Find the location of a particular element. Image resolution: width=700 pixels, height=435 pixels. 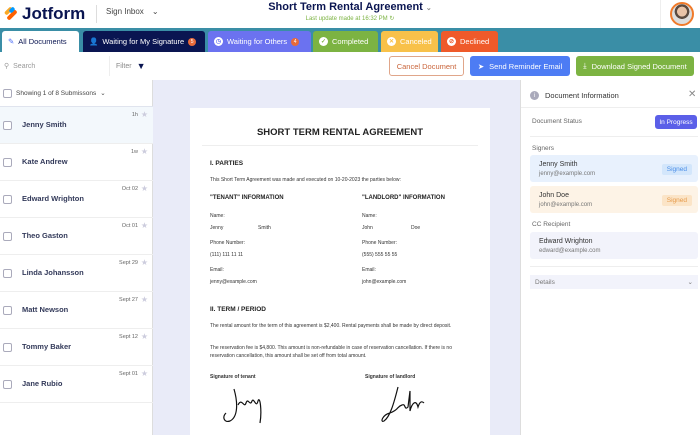

filter-button: Filter ▼ is located at coordinates (130, 66).